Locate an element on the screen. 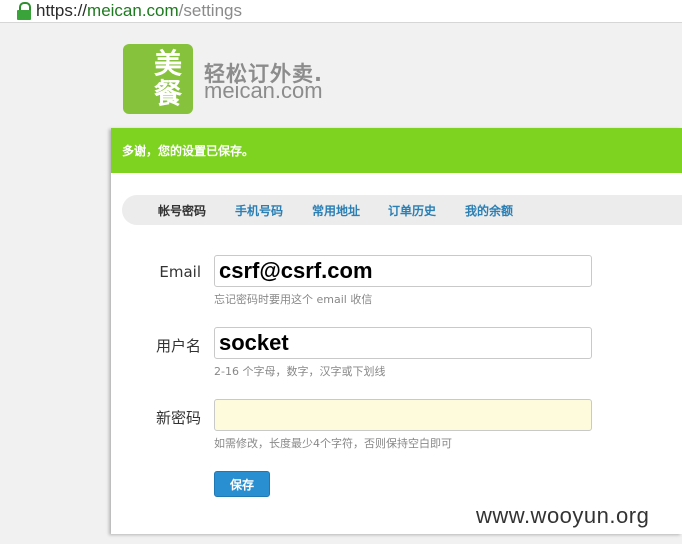 Image resolution: width=682 pixels, height=544 pixels. new-password-hint: 如需修改，长度最少4个字符，否则保持空白即可 is located at coordinates (333, 443).